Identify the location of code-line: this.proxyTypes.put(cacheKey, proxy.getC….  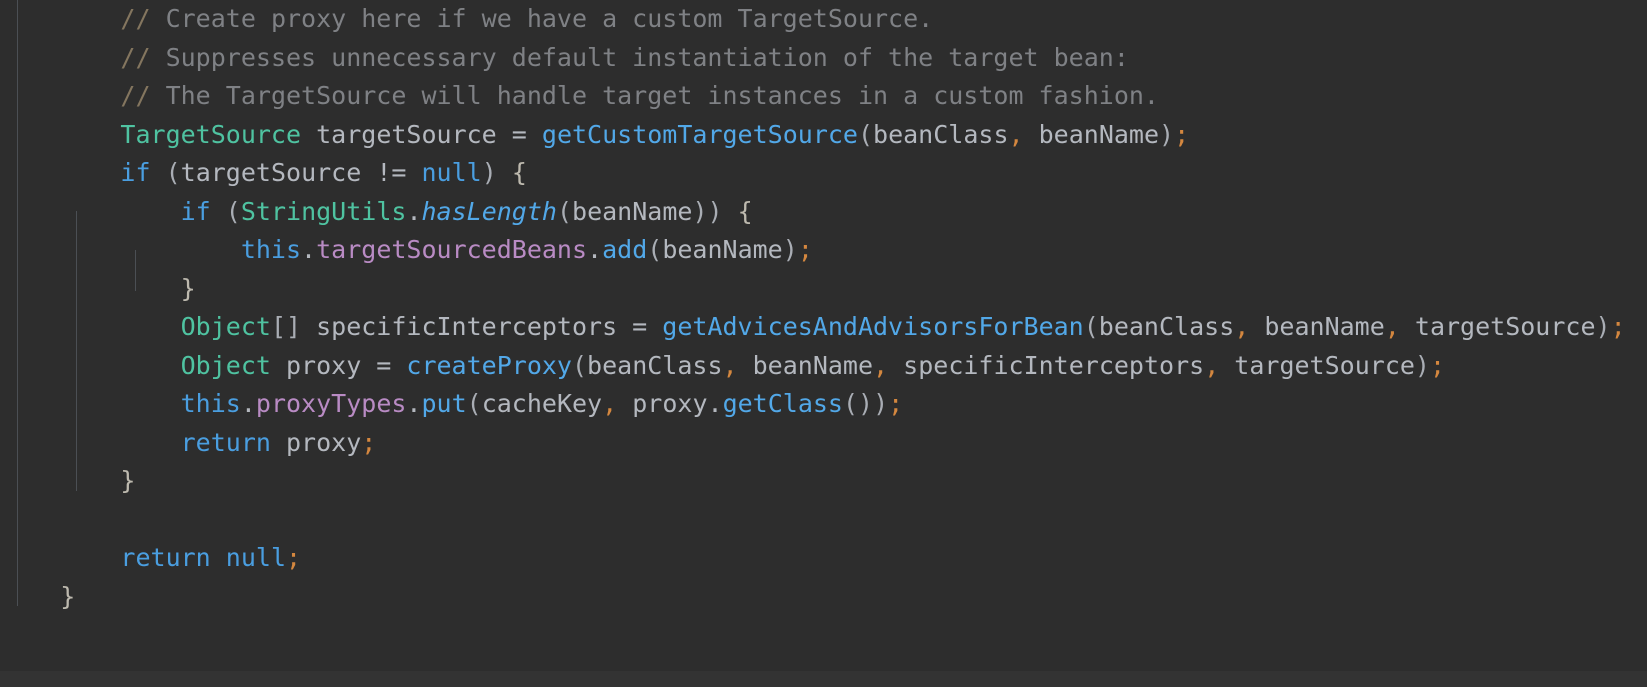
(823, 404).